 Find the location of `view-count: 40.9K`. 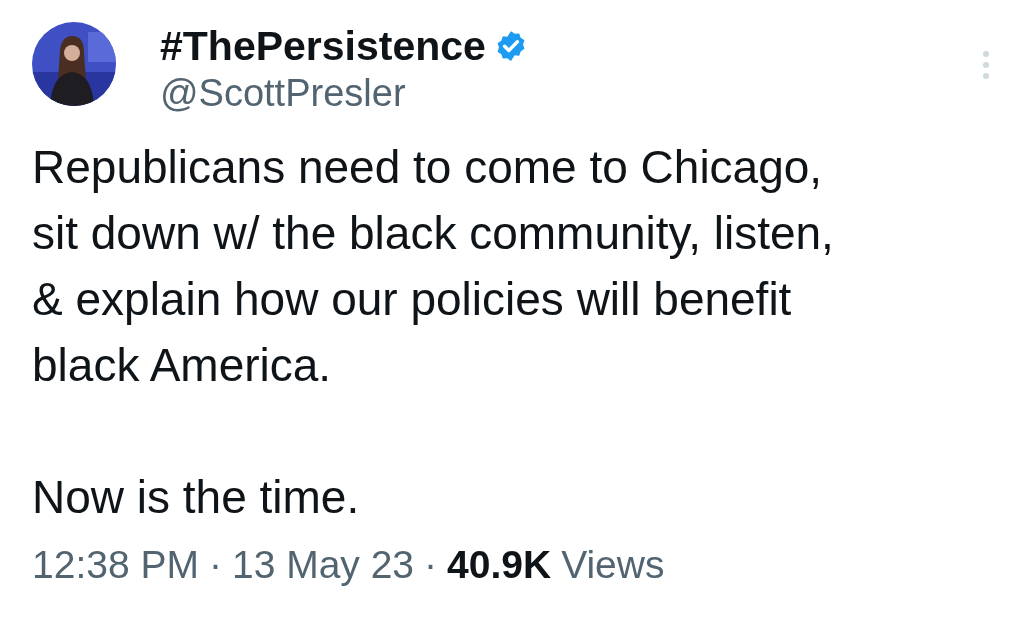

view-count: 40.9K is located at coordinates (499, 565).